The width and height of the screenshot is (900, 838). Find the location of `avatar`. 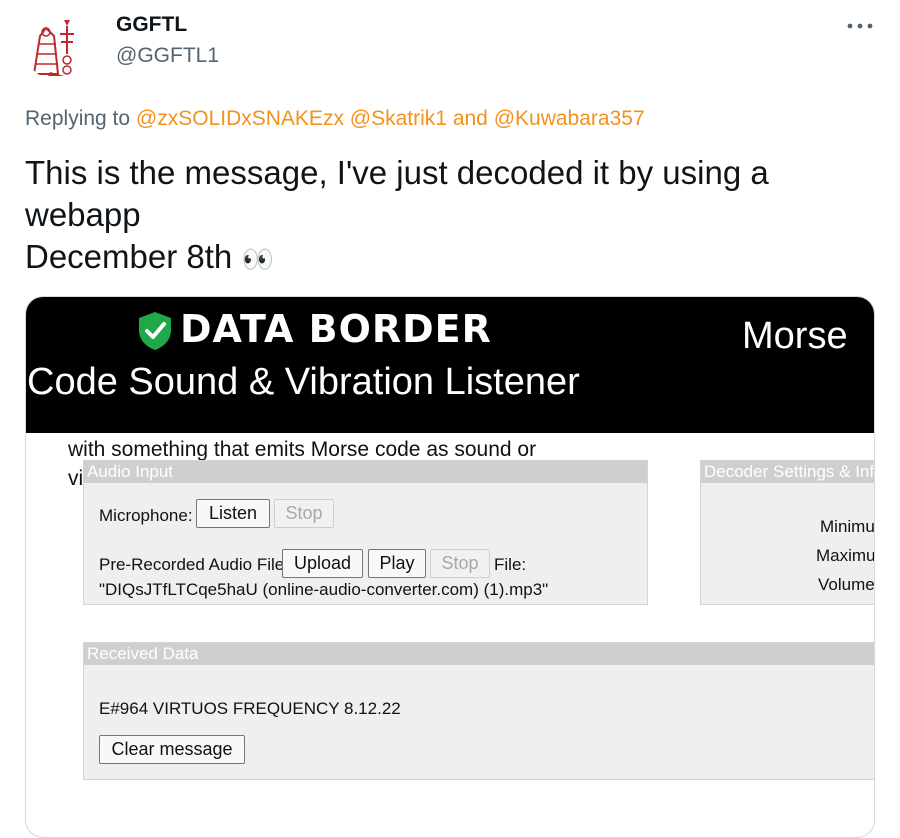

avatar is located at coordinates (57, 47).